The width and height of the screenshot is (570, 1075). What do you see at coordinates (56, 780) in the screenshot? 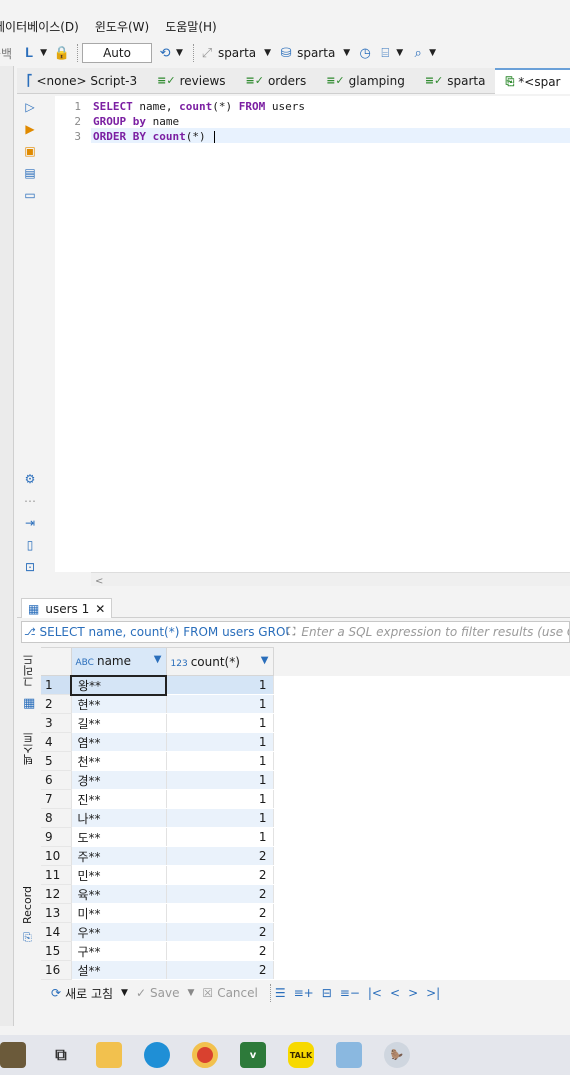
I see `row-number: 6` at bounding box center [56, 780].